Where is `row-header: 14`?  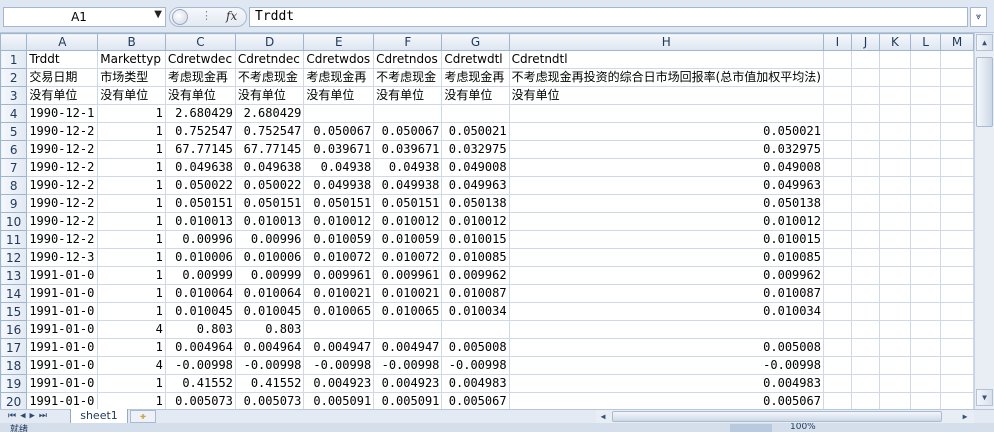
row-header: 14 is located at coordinates (14, 294).